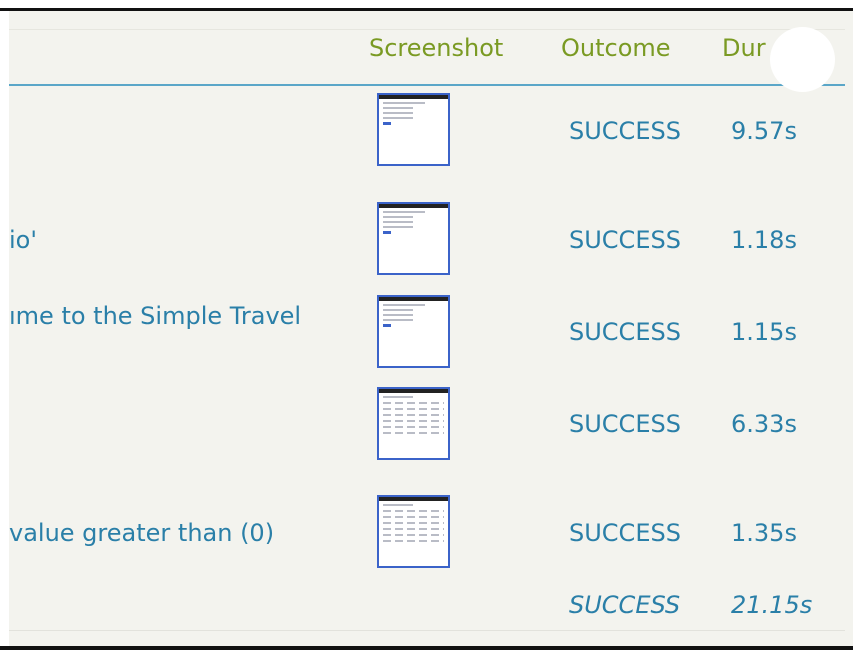 Image resolution: width=853 pixels, height=650 pixels. Describe the element at coordinates (764, 533) in the screenshot. I see `duration-value: 1.35s` at that location.